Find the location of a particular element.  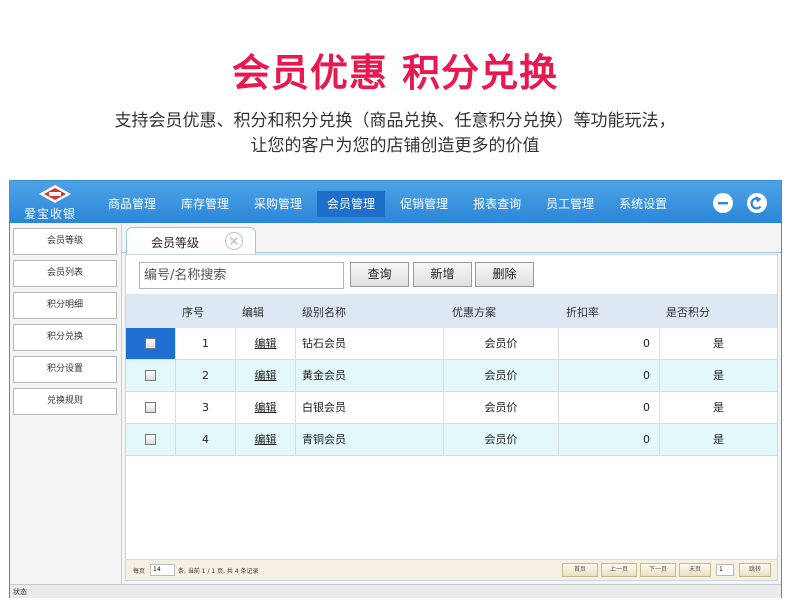

top-navbar: 爱宝收银 商品管理 库存管理 采购管理 会员管理 促销管理 报表查询 员工管理 系统设置 is located at coordinates (395, 202).